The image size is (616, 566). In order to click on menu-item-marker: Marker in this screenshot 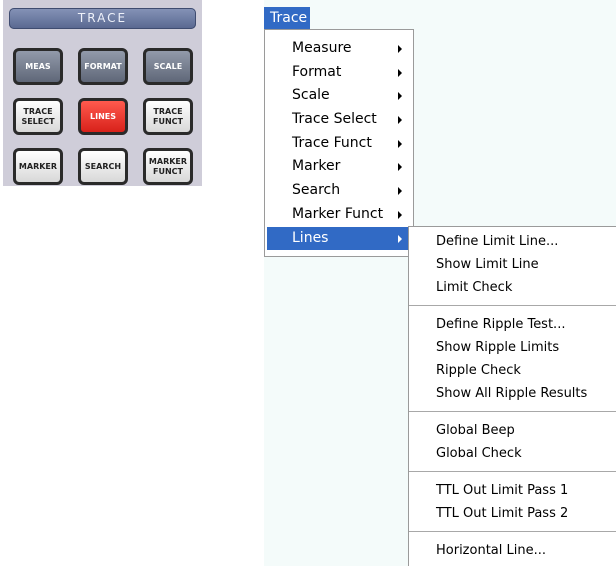, I will do `click(339, 167)`.